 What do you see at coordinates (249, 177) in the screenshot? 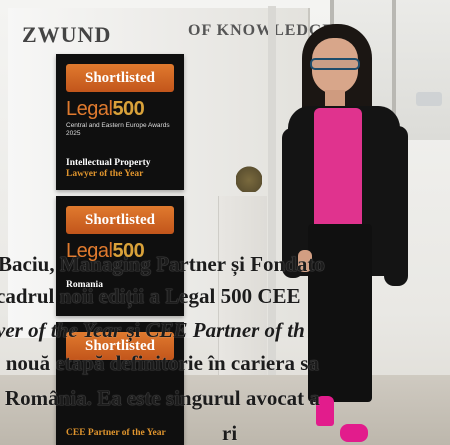
I see `plant` at bounding box center [249, 177].